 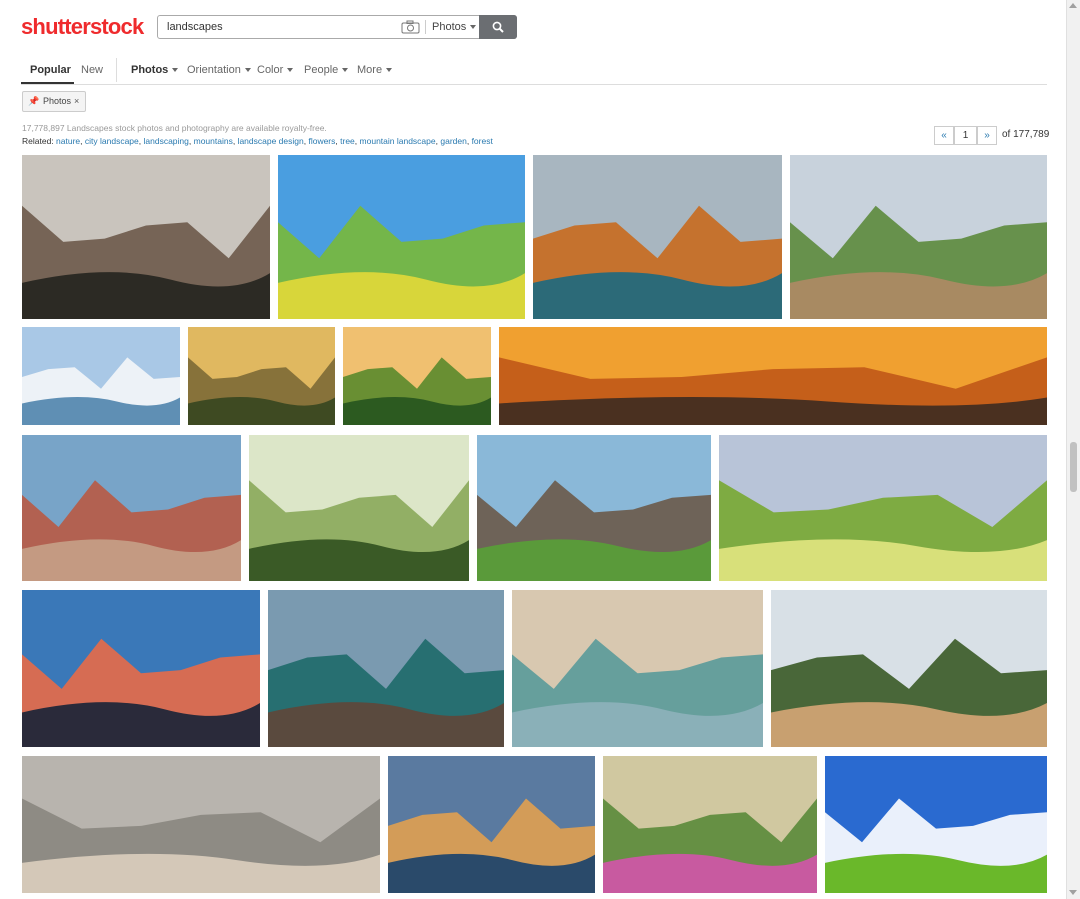 What do you see at coordinates (213, 141) in the screenshot?
I see `related-link: mountains` at bounding box center [213, 141].